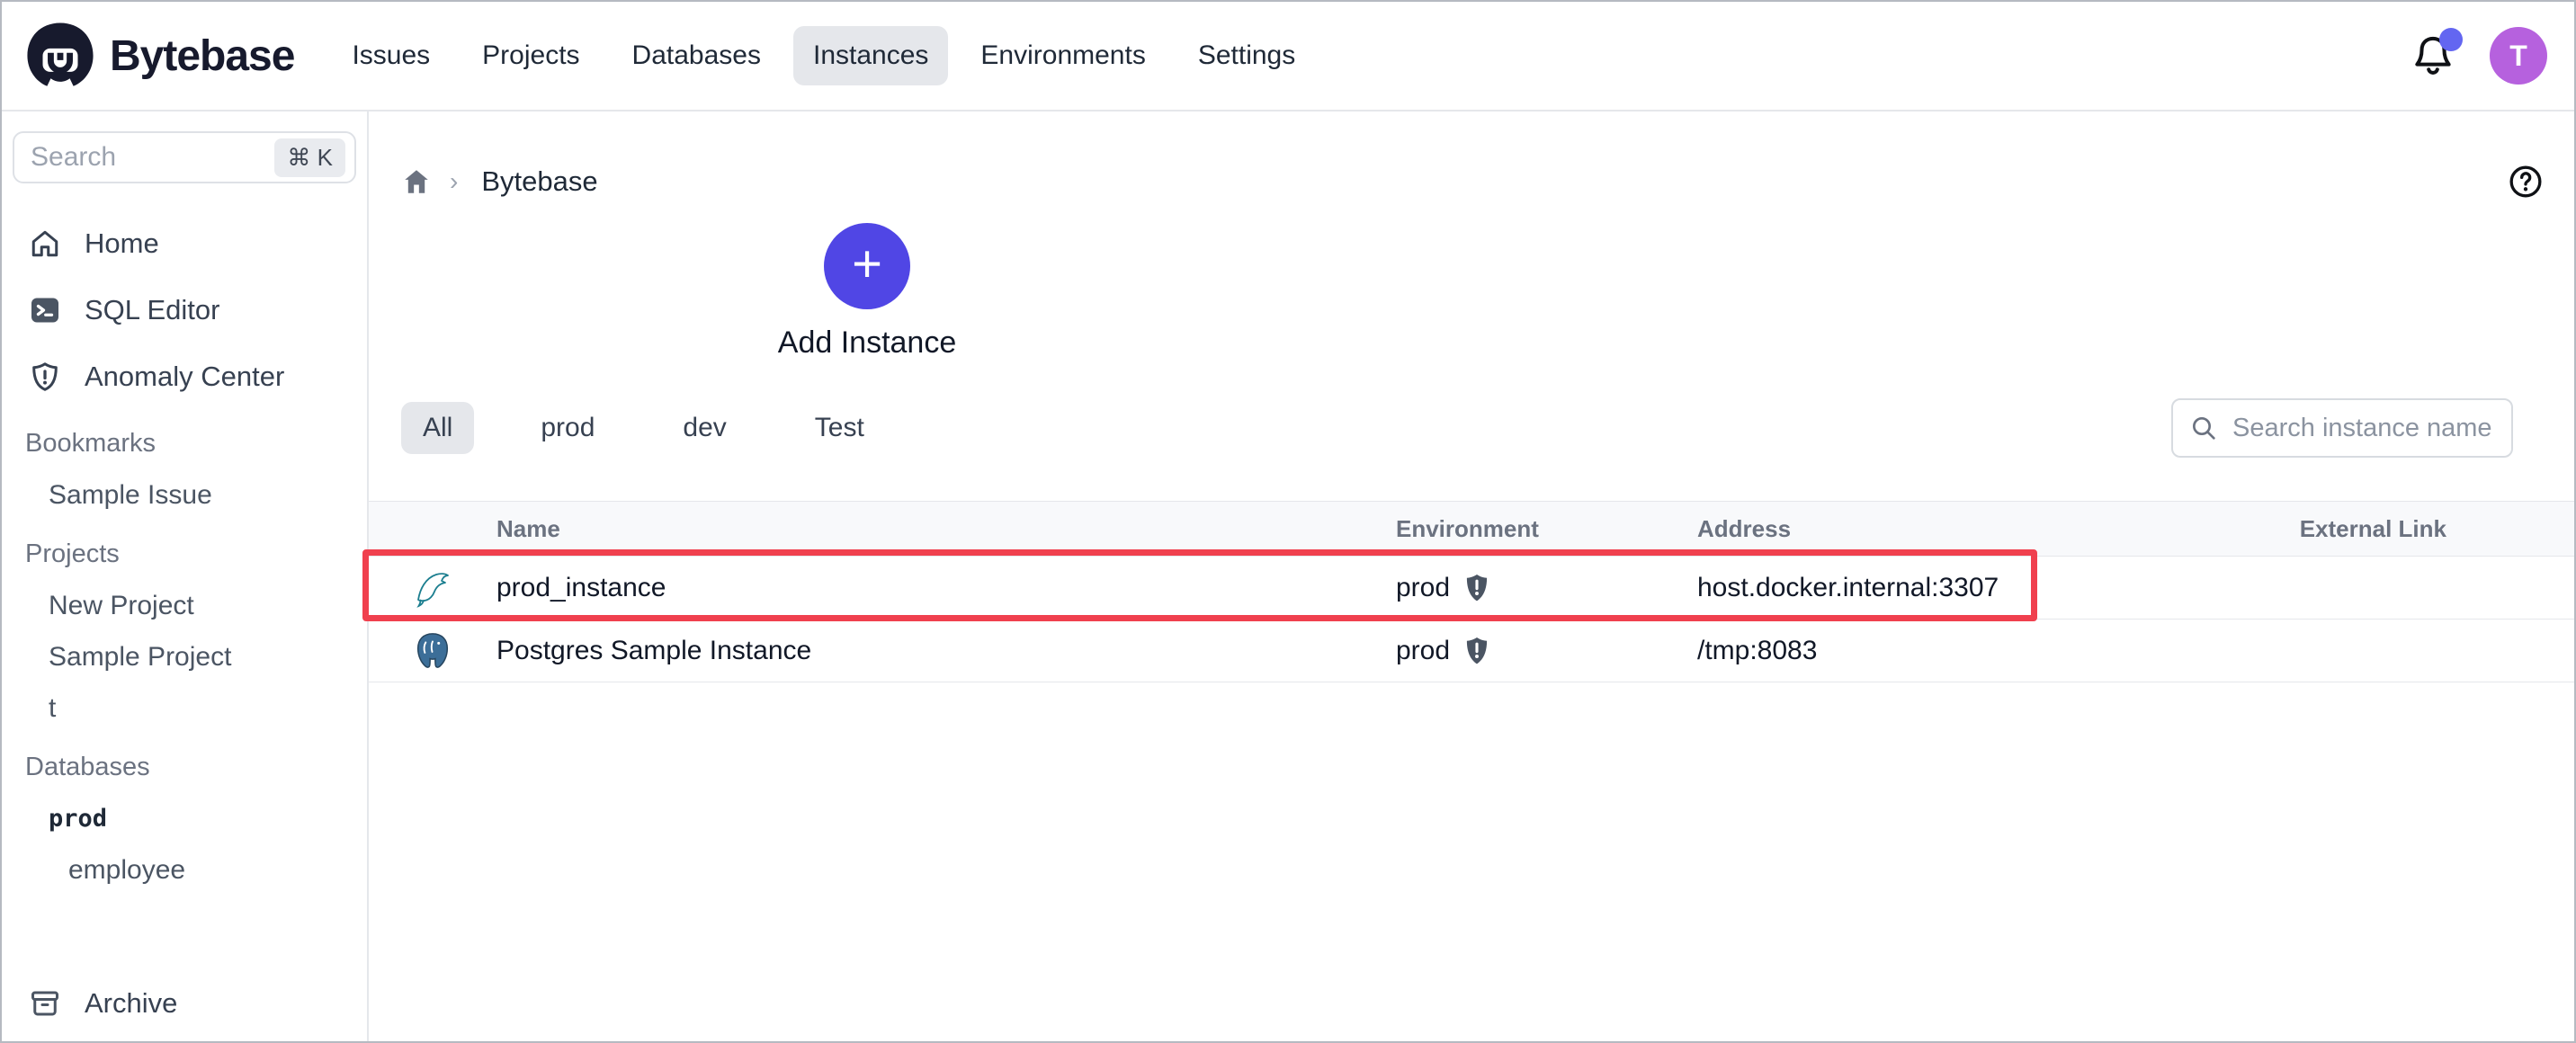 This screenshot has height=1043, width=2576. What do you see at coordinates (432, 650) in the screenshot?
I see `postgres-engine-icon` at bounding box center [432, 650].